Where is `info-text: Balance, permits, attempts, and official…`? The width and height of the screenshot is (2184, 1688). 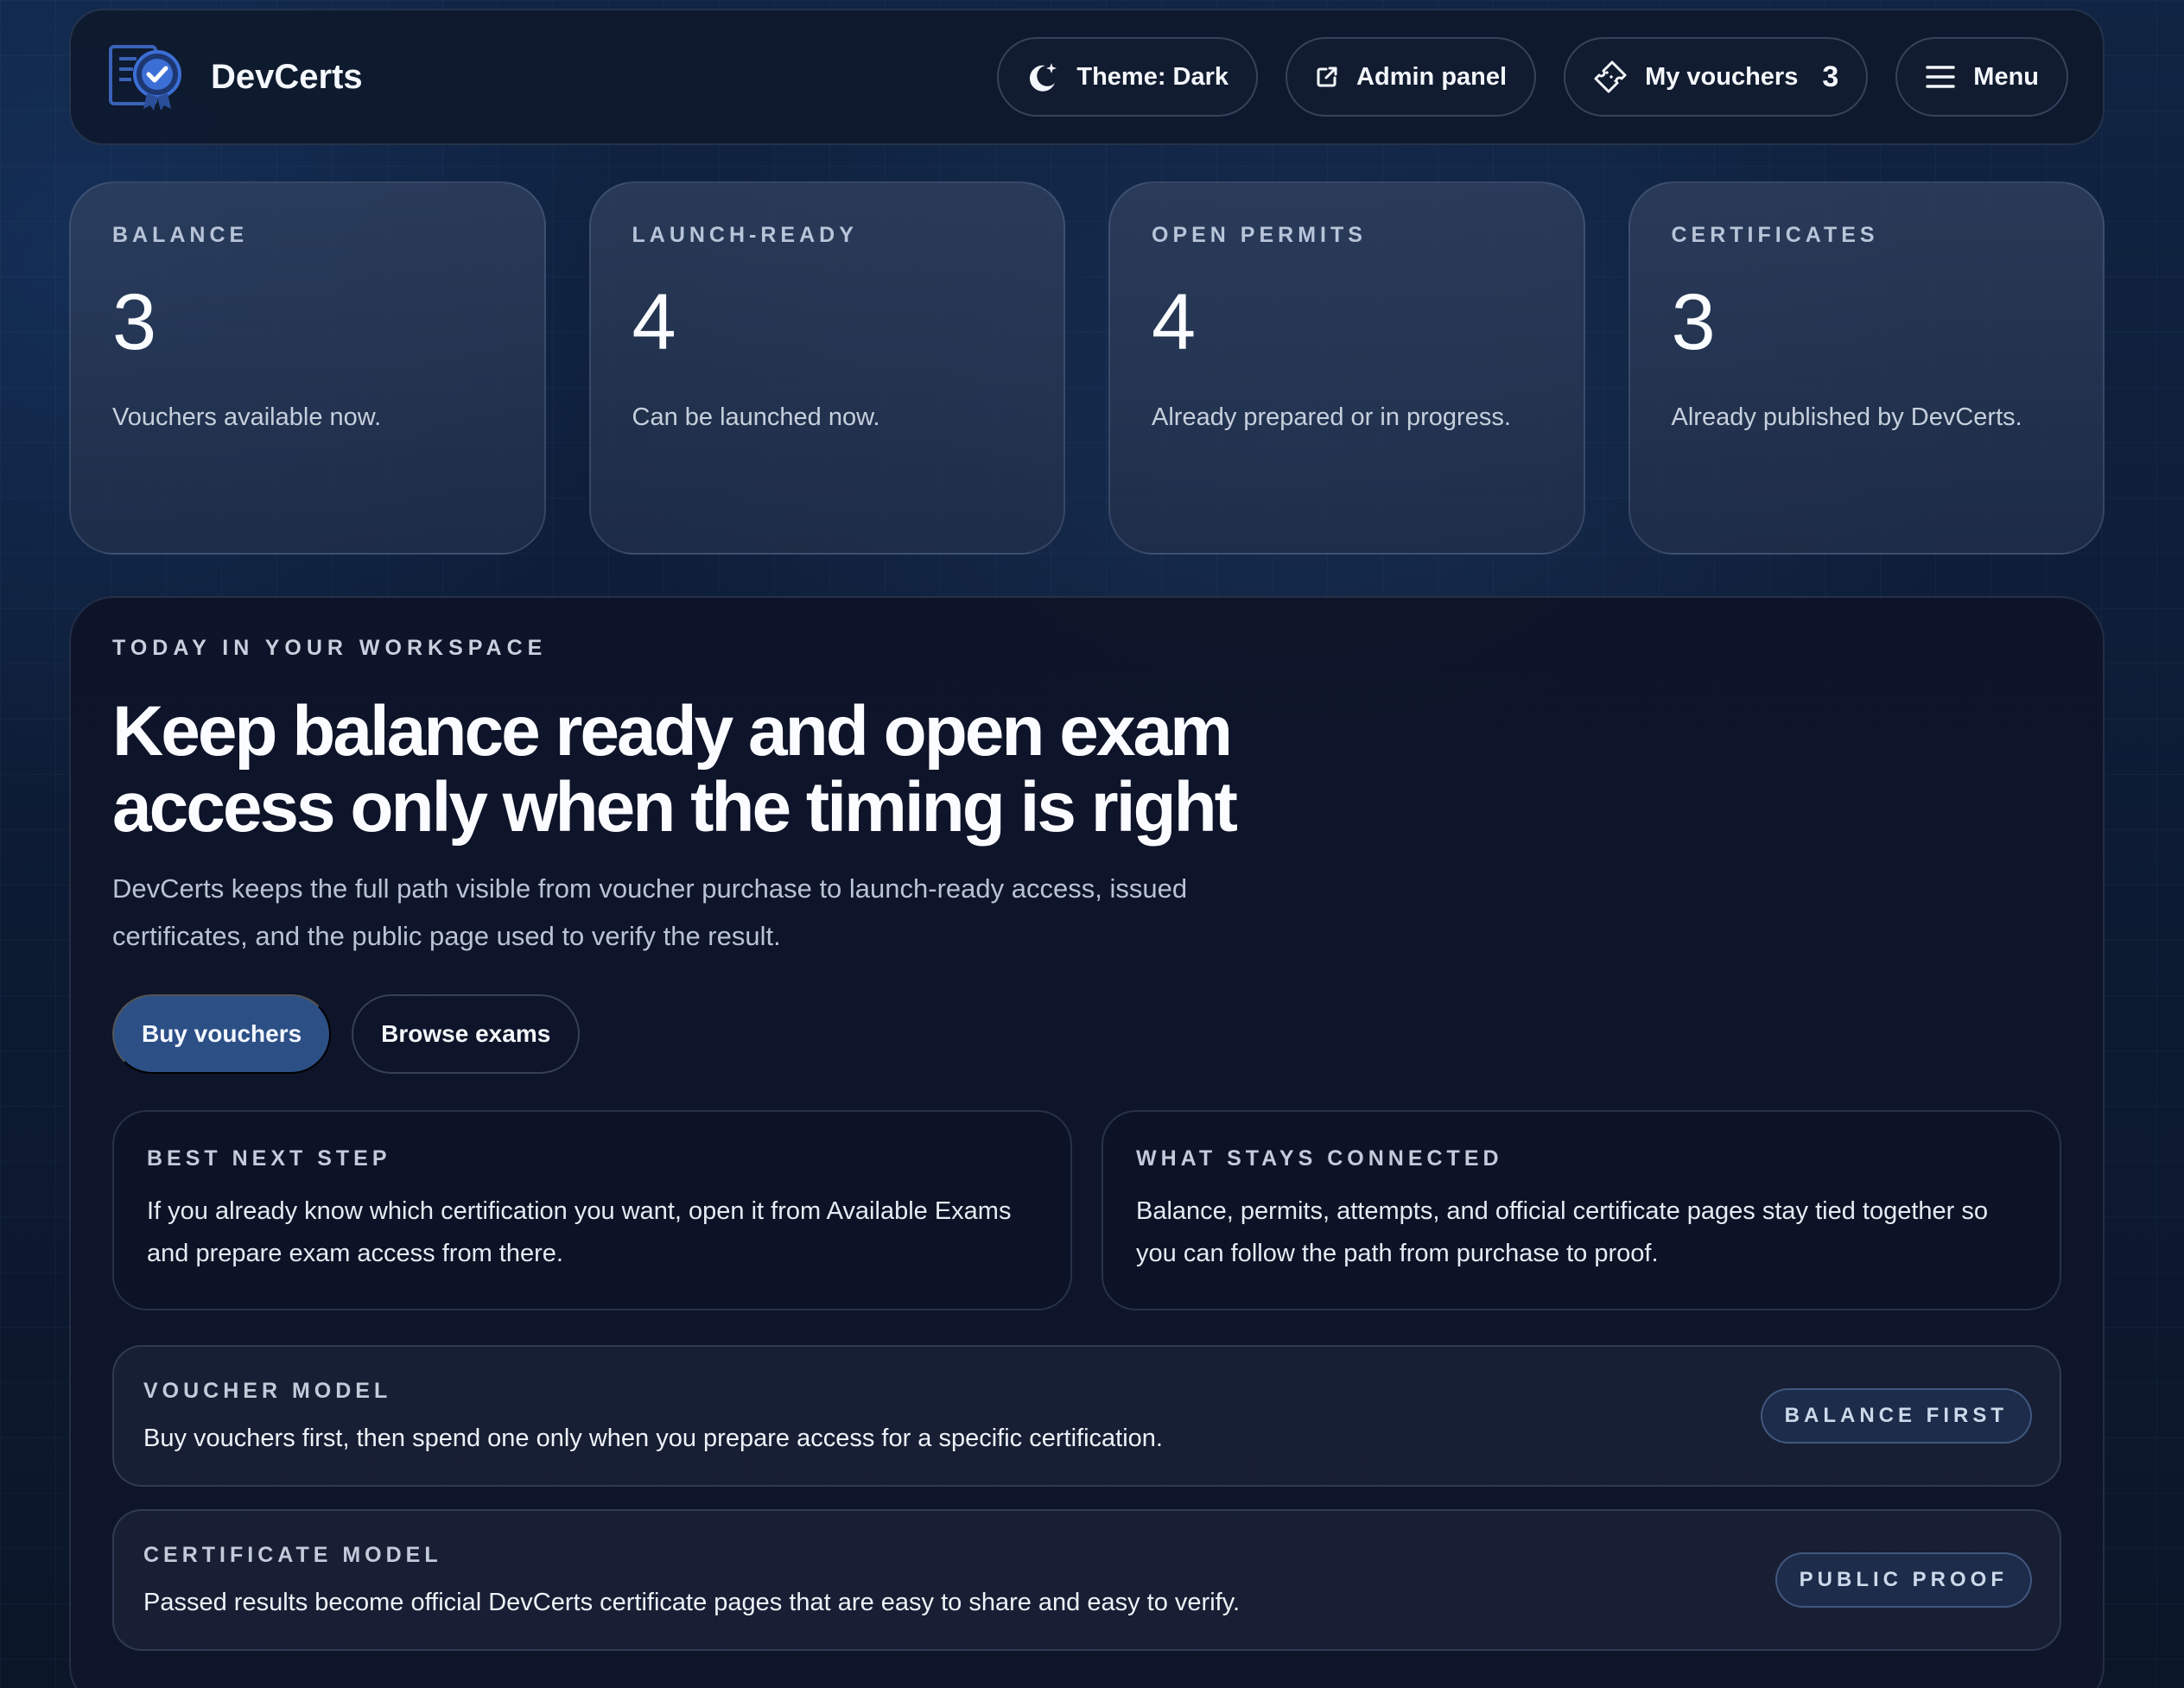 info-text: Balance, permits, attempts, and official… is located at coordinates (1562, 1232).